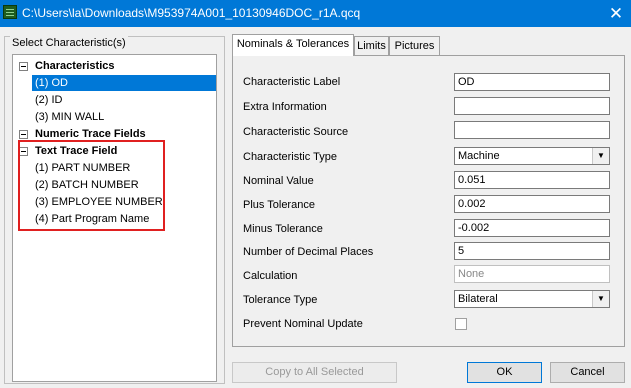 Image resolution: width=631 pixels, height=388 pixels. Describe the element at coordinates (314, 372) in the screenshot. I see `copy-to-all-selected-button: Copy to All Selected` at that location.